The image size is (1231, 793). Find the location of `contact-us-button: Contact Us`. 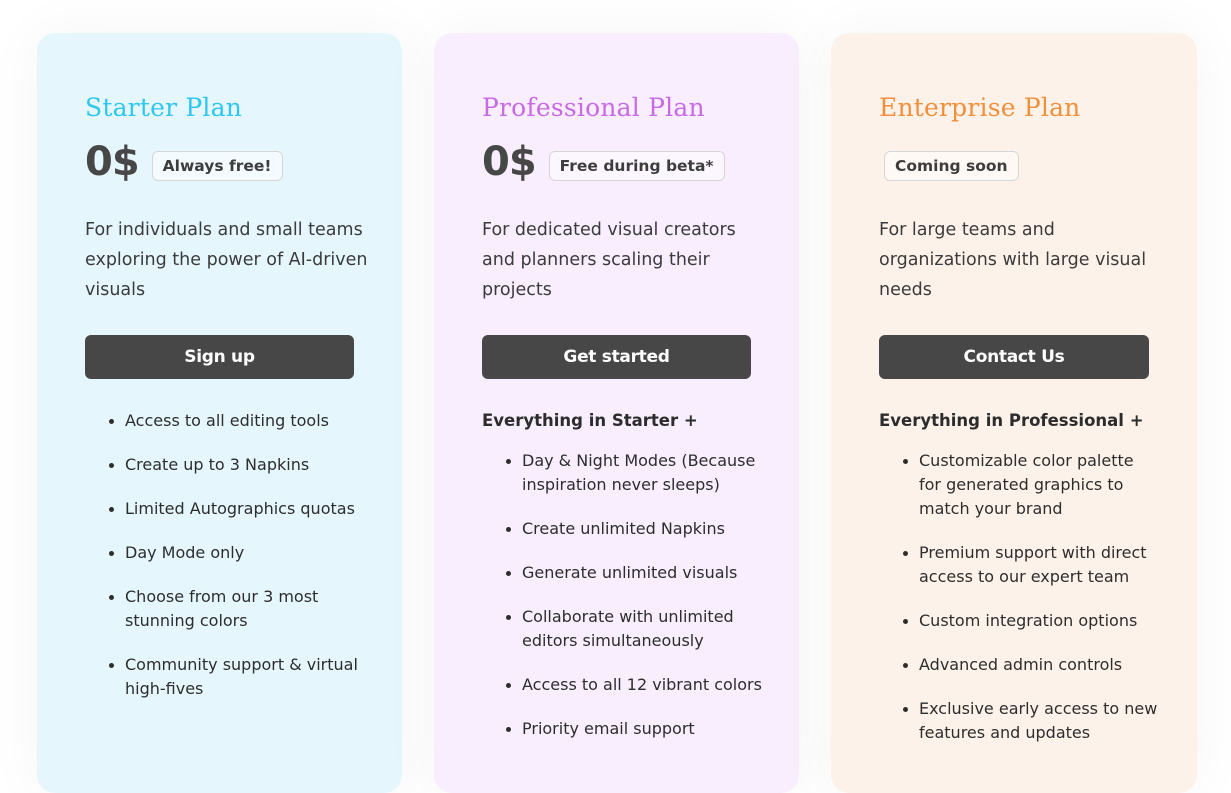

contact-us-button: Contact Us is located at coordinates (1014, 357).